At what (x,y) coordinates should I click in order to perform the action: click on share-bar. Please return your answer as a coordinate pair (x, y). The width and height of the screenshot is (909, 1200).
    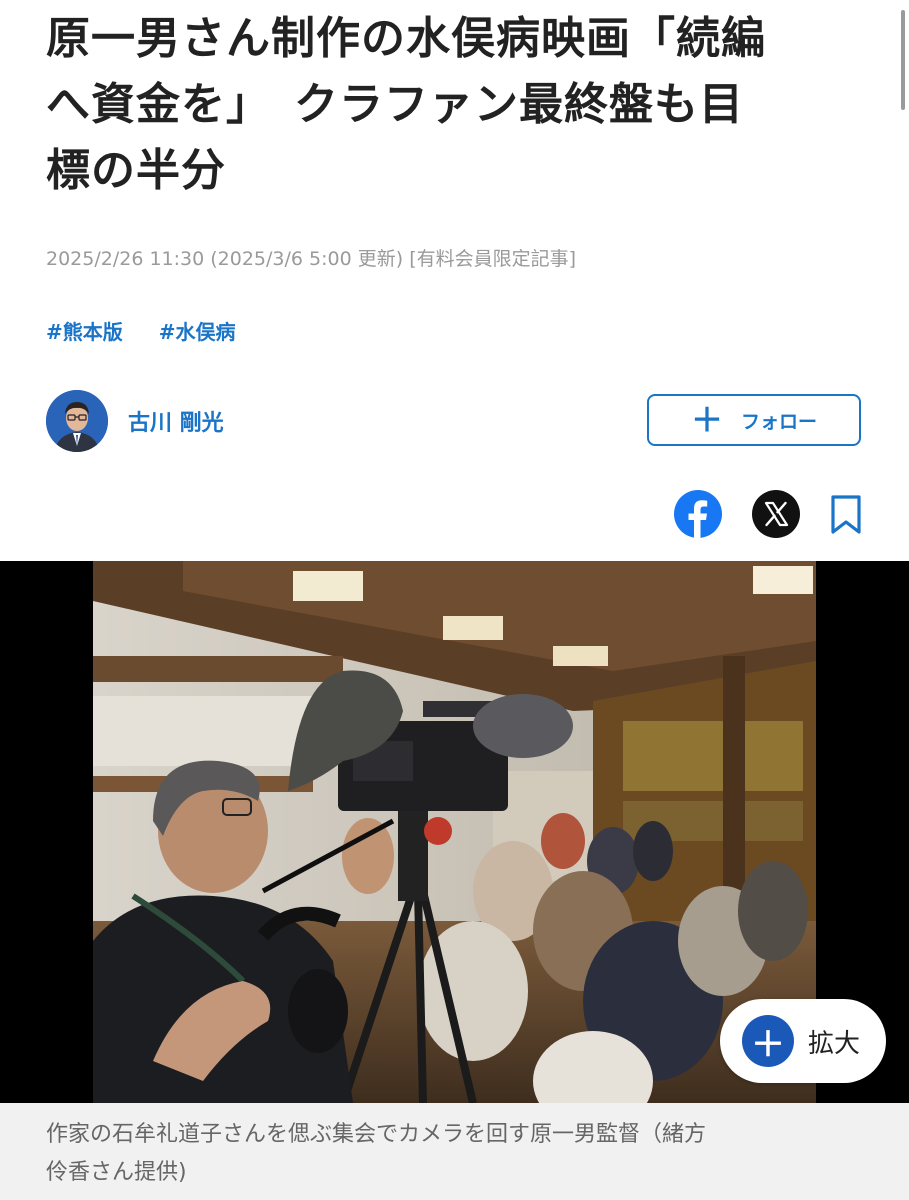
    Looking at the image, I should click on (454, 515).